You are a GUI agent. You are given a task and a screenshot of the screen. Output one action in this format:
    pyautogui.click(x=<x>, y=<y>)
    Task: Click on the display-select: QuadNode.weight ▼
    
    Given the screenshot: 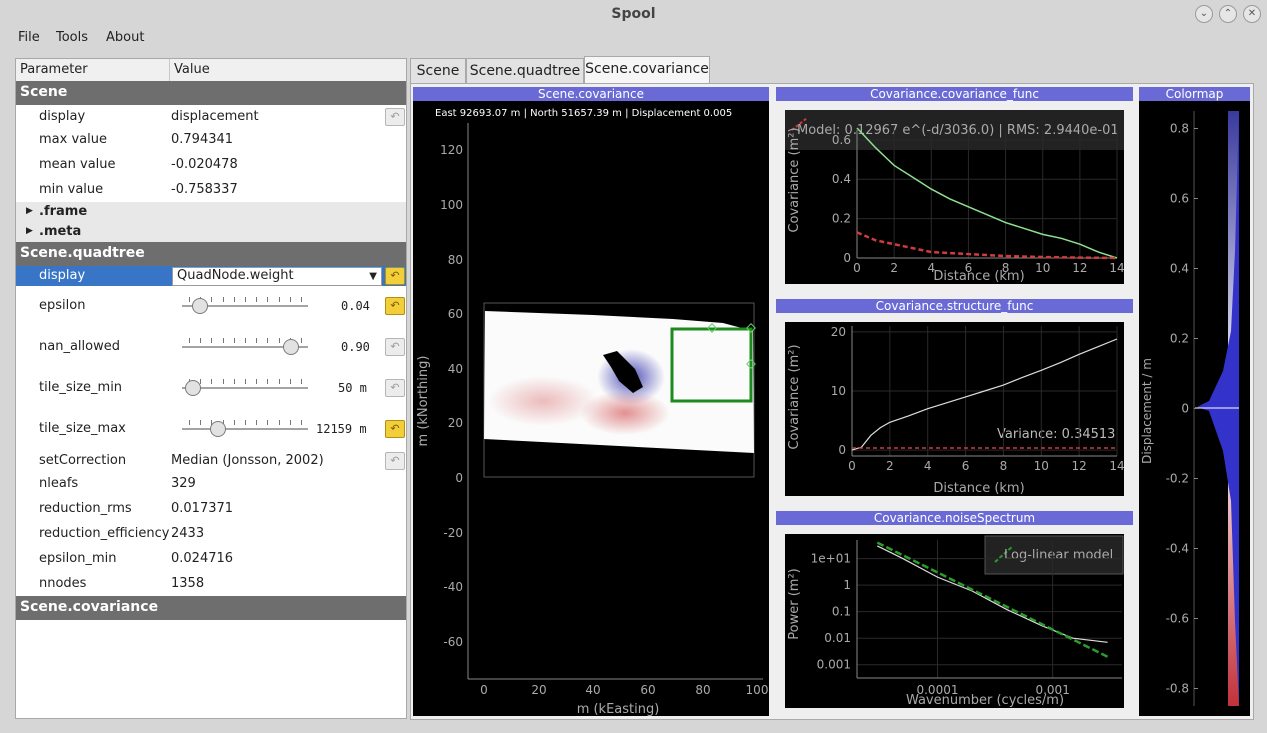 What is the action you would take?
    pyautogui.click(x=277, y=276)
    